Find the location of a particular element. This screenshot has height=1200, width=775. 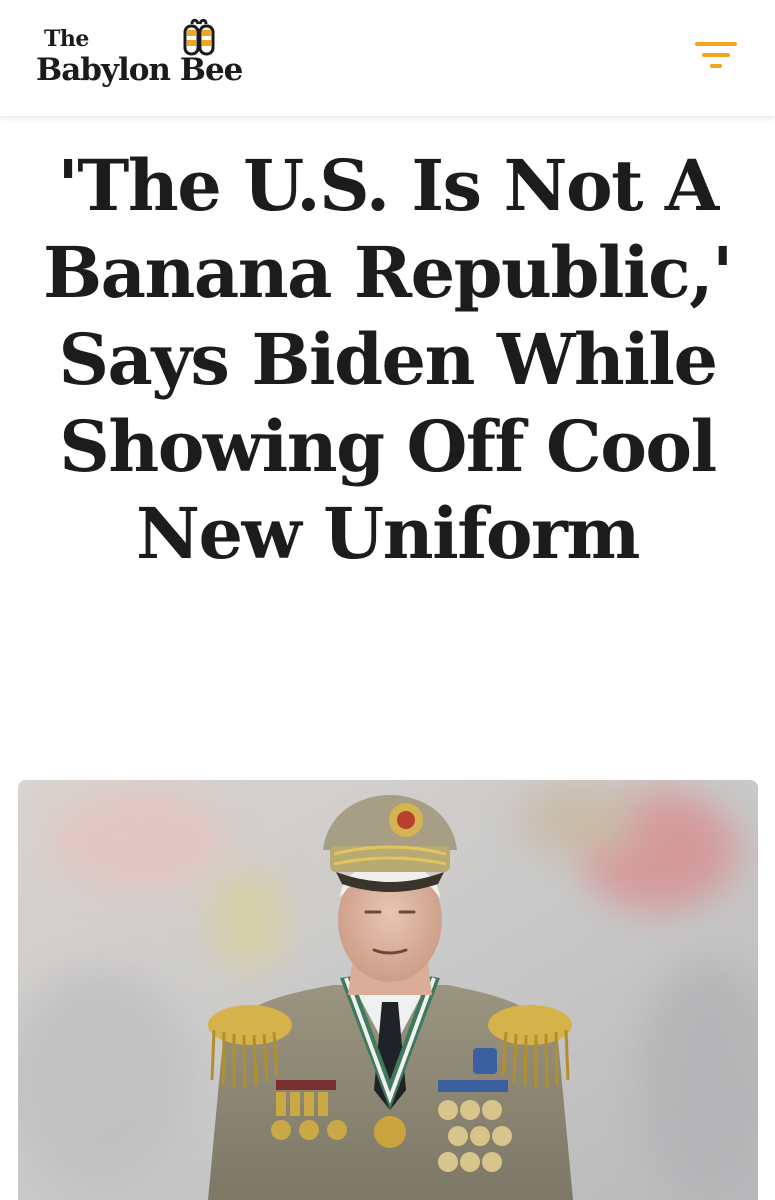

menu-button is located at coordinates (716, 59).